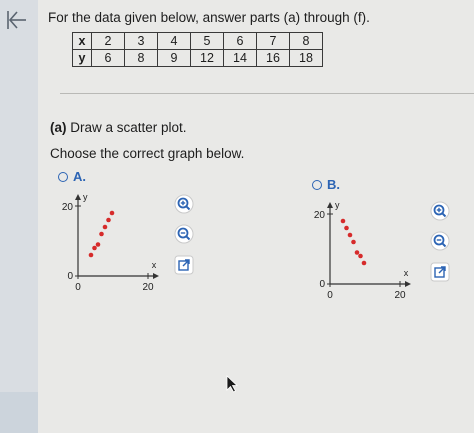 The image size is (474, 433). Describe the element at coordinates (58, 127) in the screenshot. I see `part-a-label: (a)` at that location.